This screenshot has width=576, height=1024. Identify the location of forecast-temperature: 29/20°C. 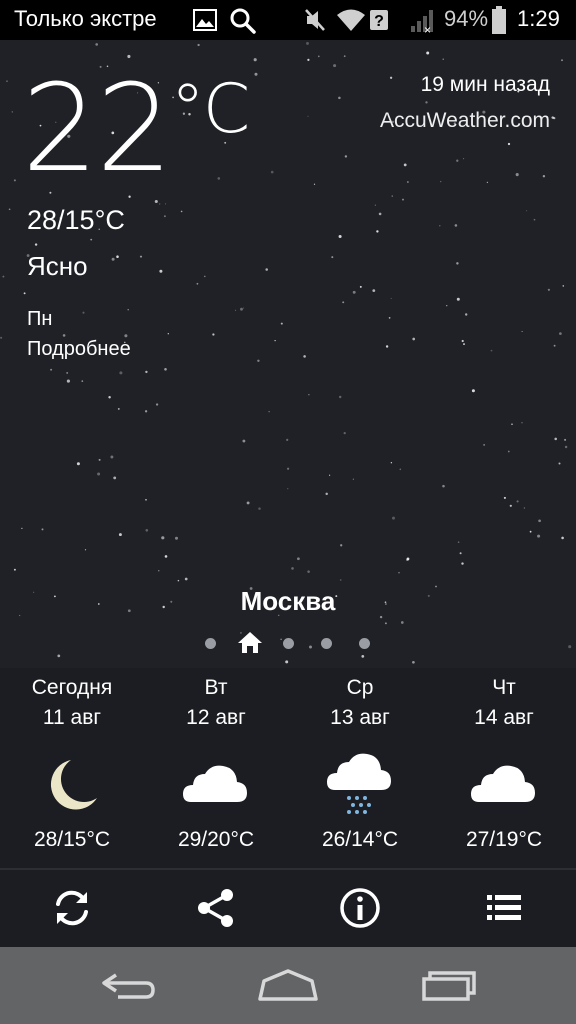
(216, 839).